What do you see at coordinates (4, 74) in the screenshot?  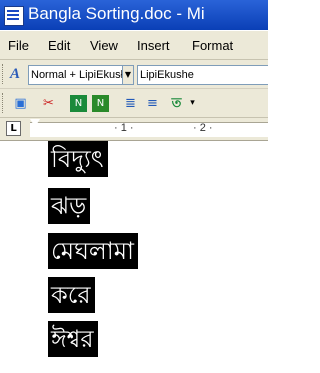 I see `toolbar-grip` at bounding box center [4, 74].